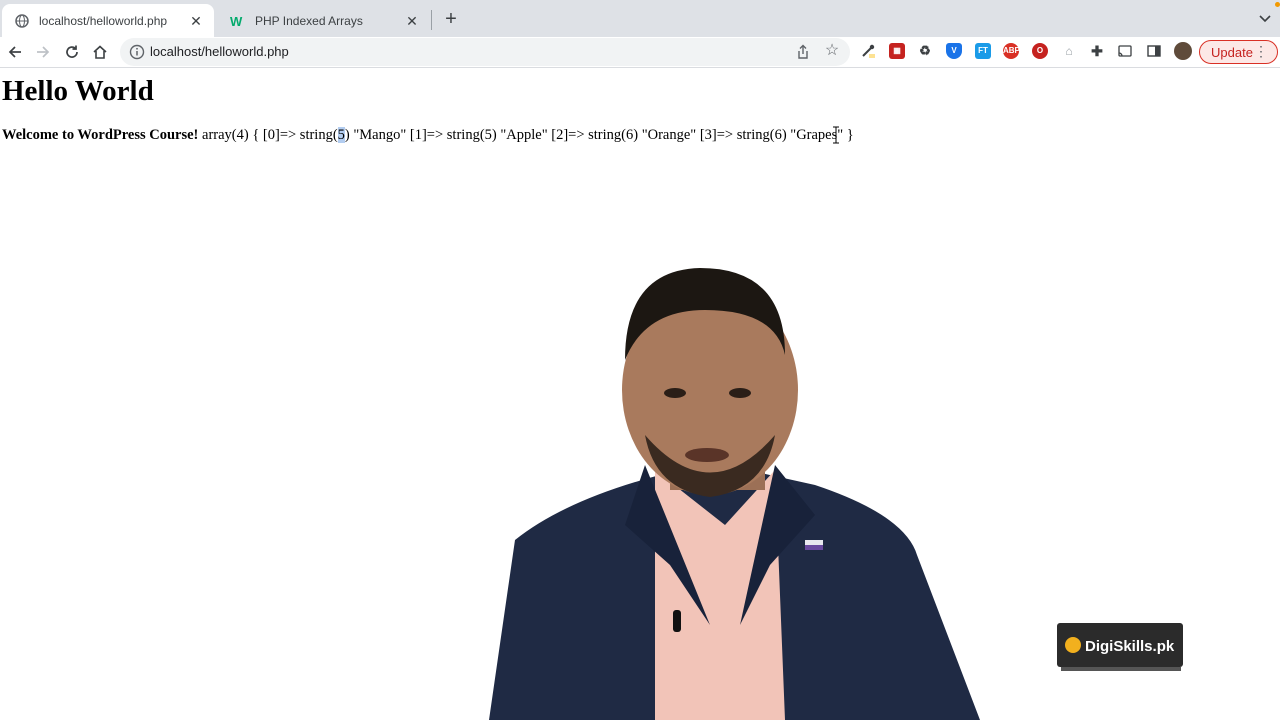  Describe the element at coordinates (1154, 51) in the screenshot. I see `side-panel-icon` at that location.